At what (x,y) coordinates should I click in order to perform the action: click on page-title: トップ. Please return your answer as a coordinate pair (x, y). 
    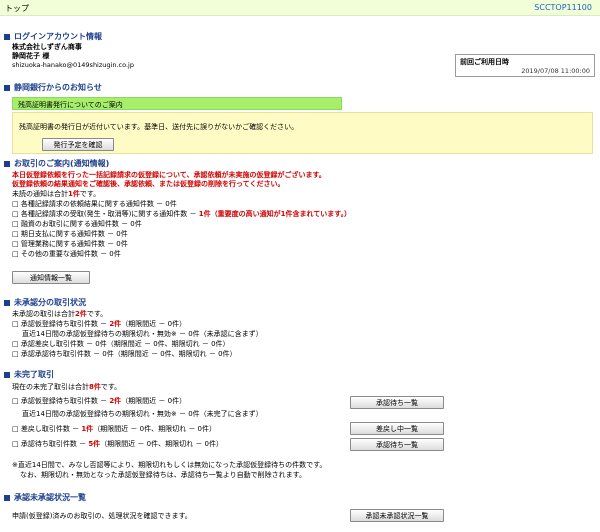
    Looking at the image, I should click on (17, 8).